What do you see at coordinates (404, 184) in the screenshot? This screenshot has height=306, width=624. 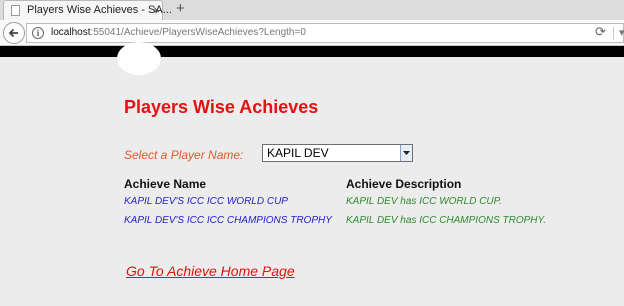 I see `column-header-achieve-description: Achieve Description` at bounding box center [404, 184].